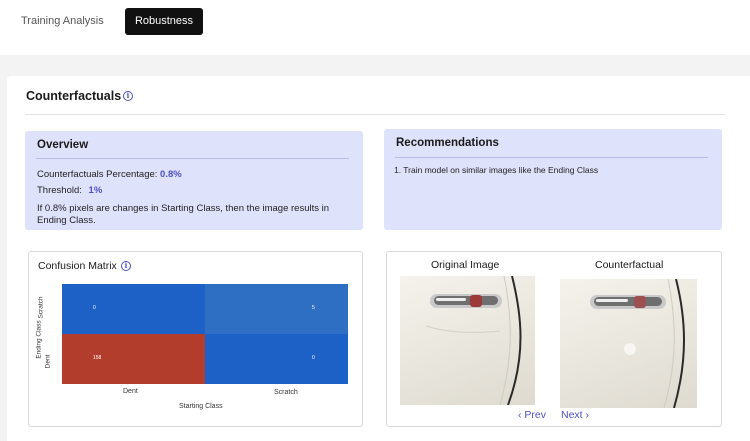  I want to click on original-image, so click(467, 340).